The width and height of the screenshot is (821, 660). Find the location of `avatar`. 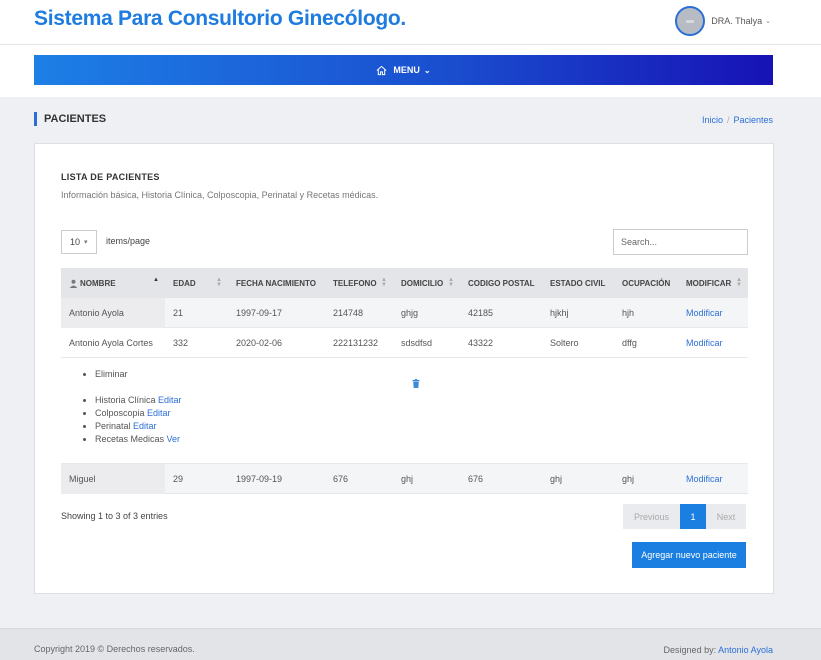

avatar is located at coordinates (690, 21).